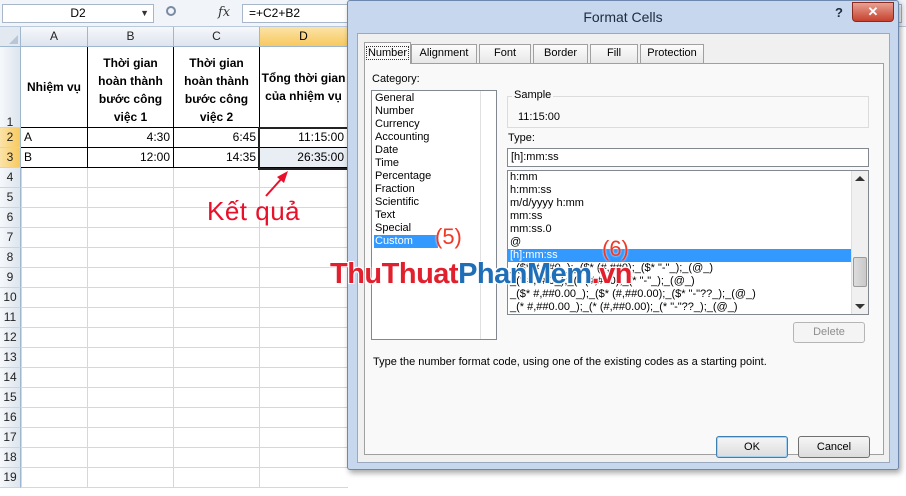 Image resolution: width=906 pixels, height=496 pixels. Describe the element at coordinates (171, 11) in the screenshot. I see `zoom-icon` at that location.